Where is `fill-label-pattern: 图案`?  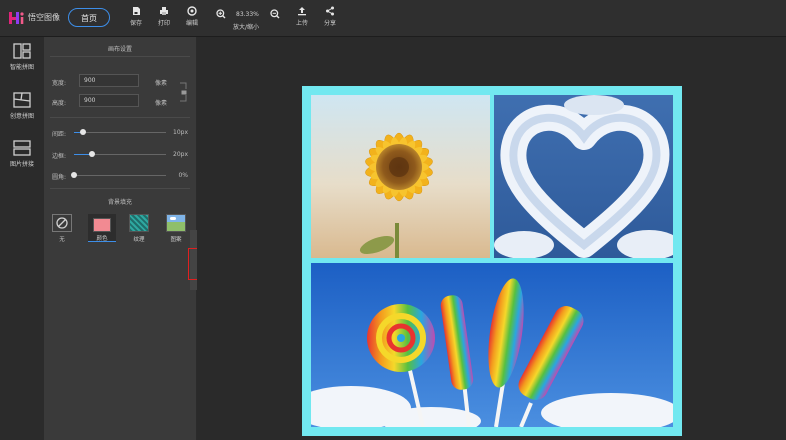 fill-label-pattern: 图案 is located at coordinates (176, 240).